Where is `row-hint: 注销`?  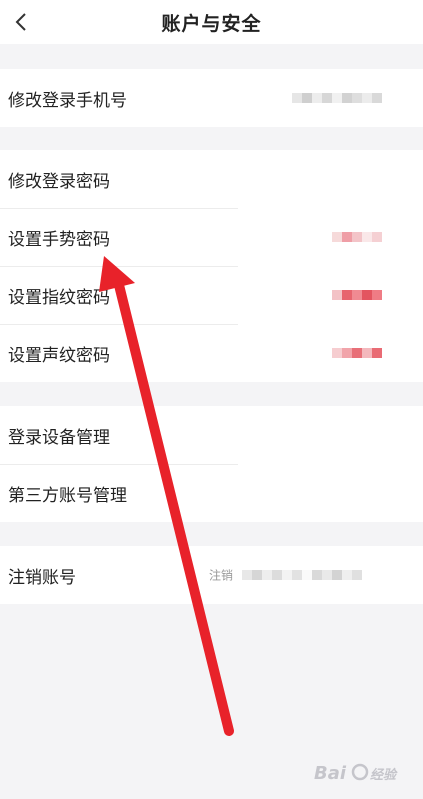
row-hint: 注销 is located at coordinates (221, 575).